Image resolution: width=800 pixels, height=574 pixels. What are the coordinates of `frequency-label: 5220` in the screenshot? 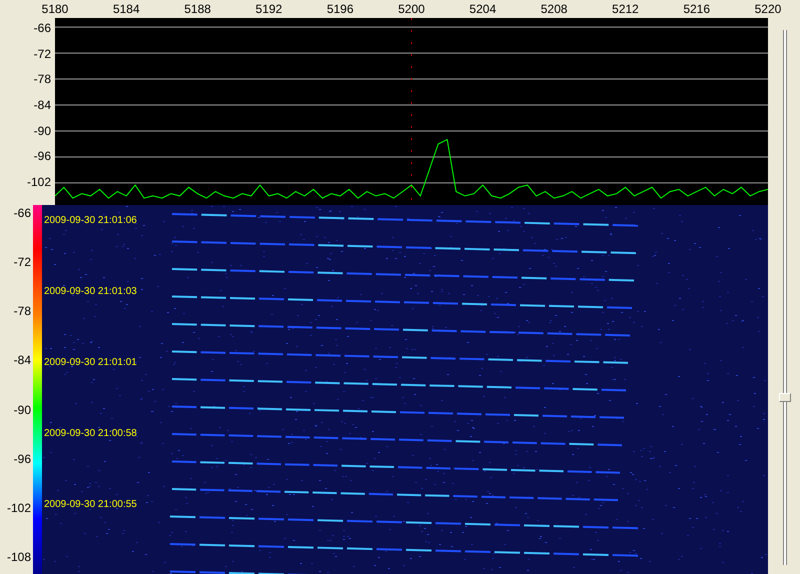 It's located at (768, 9).